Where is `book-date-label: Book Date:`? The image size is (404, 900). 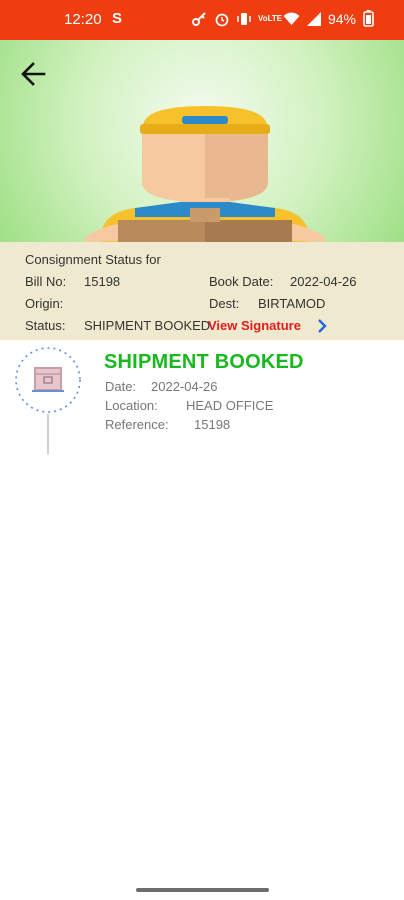 book-date-label: Book Date: is located at coordinates (241, 281).